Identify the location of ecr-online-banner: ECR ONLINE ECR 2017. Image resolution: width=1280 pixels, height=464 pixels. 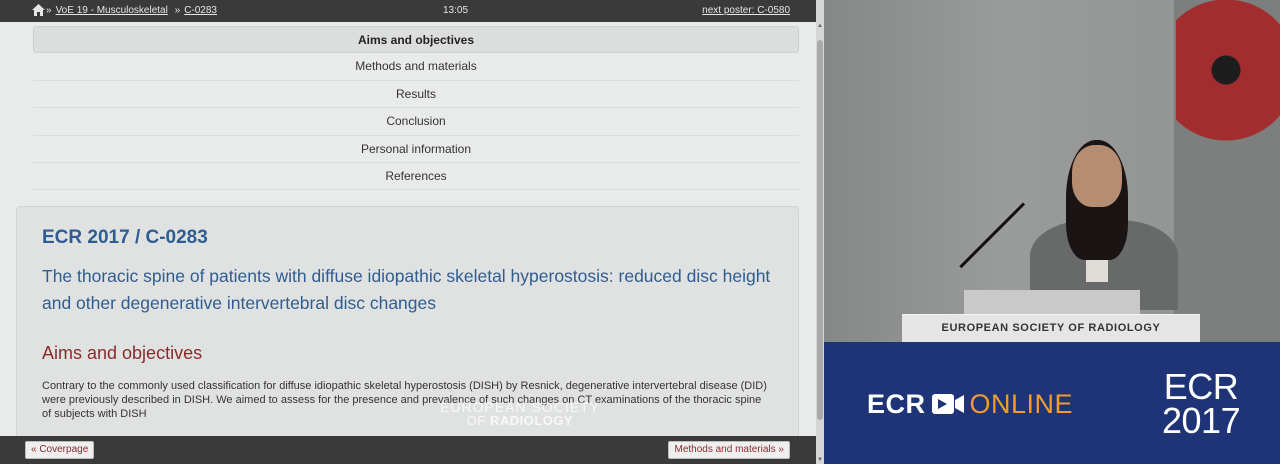
(1052, 403).